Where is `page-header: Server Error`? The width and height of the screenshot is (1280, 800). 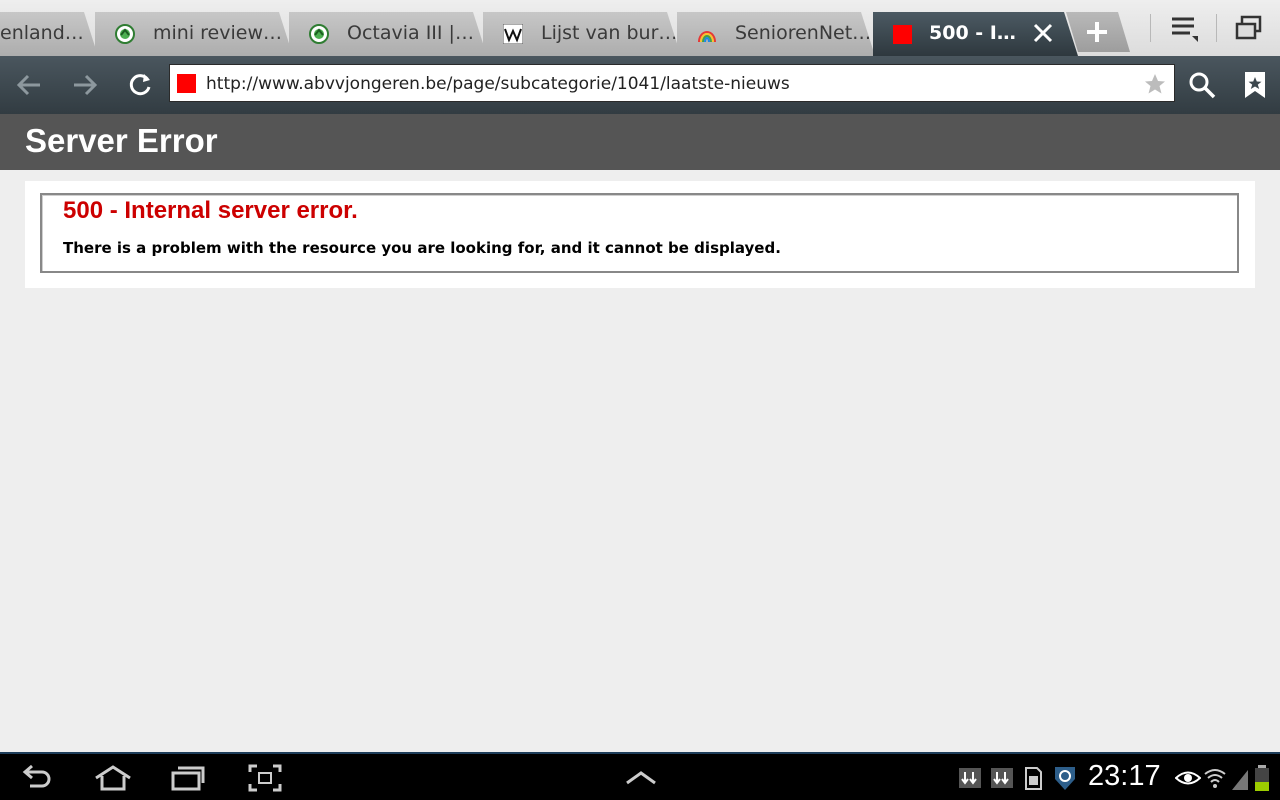
page-header: Server Error is located at coordinates (640, 142).